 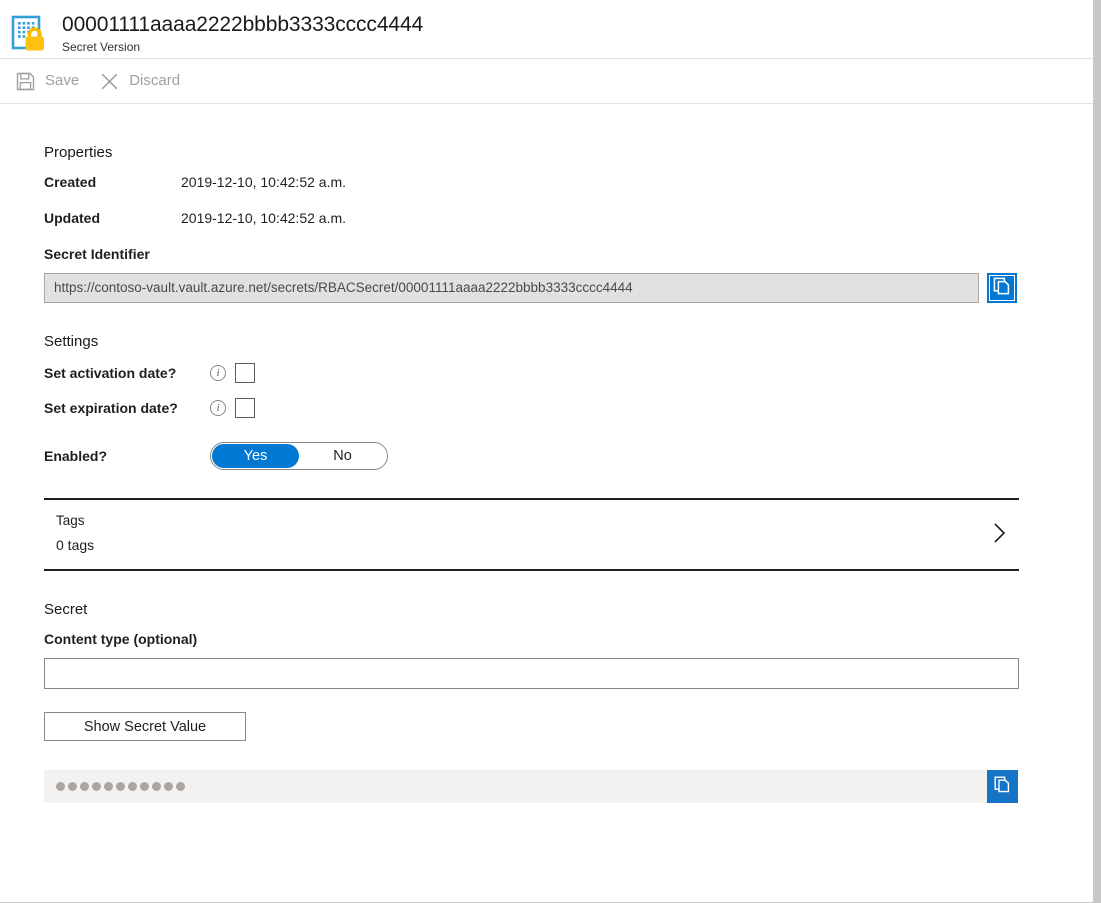 I want to click on discard-button: Discard, so click(x=141, y=81).